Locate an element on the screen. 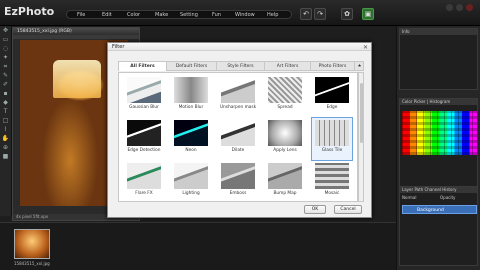  filter-item-mosaic: Mosaic is located at coordinates (332, 181).